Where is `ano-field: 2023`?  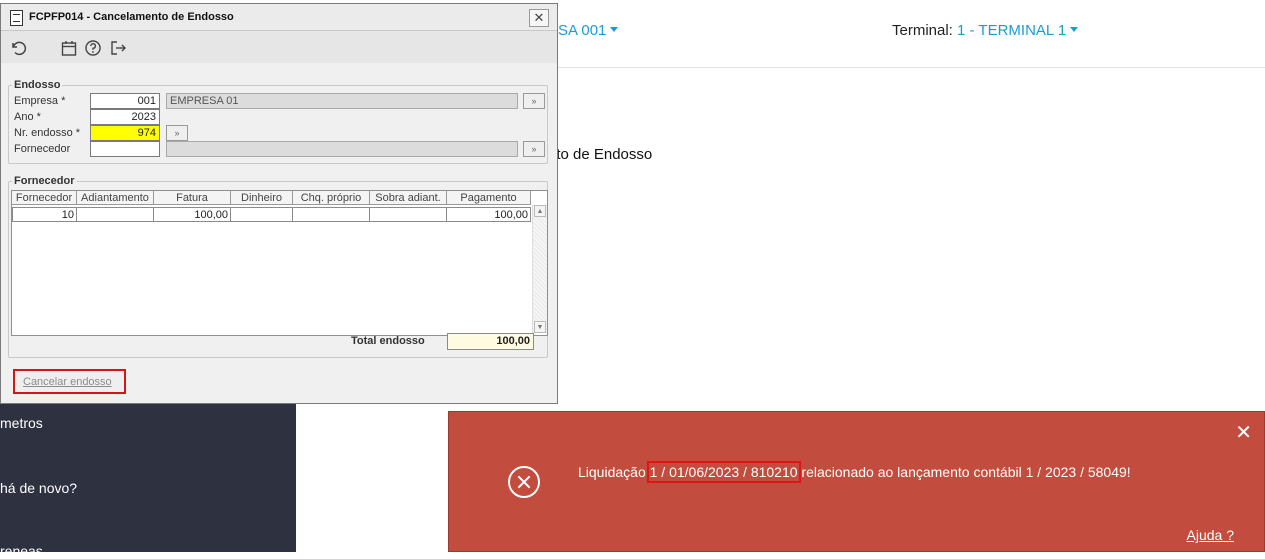 ano-field: 2023 is located at coordinates (125, 117).